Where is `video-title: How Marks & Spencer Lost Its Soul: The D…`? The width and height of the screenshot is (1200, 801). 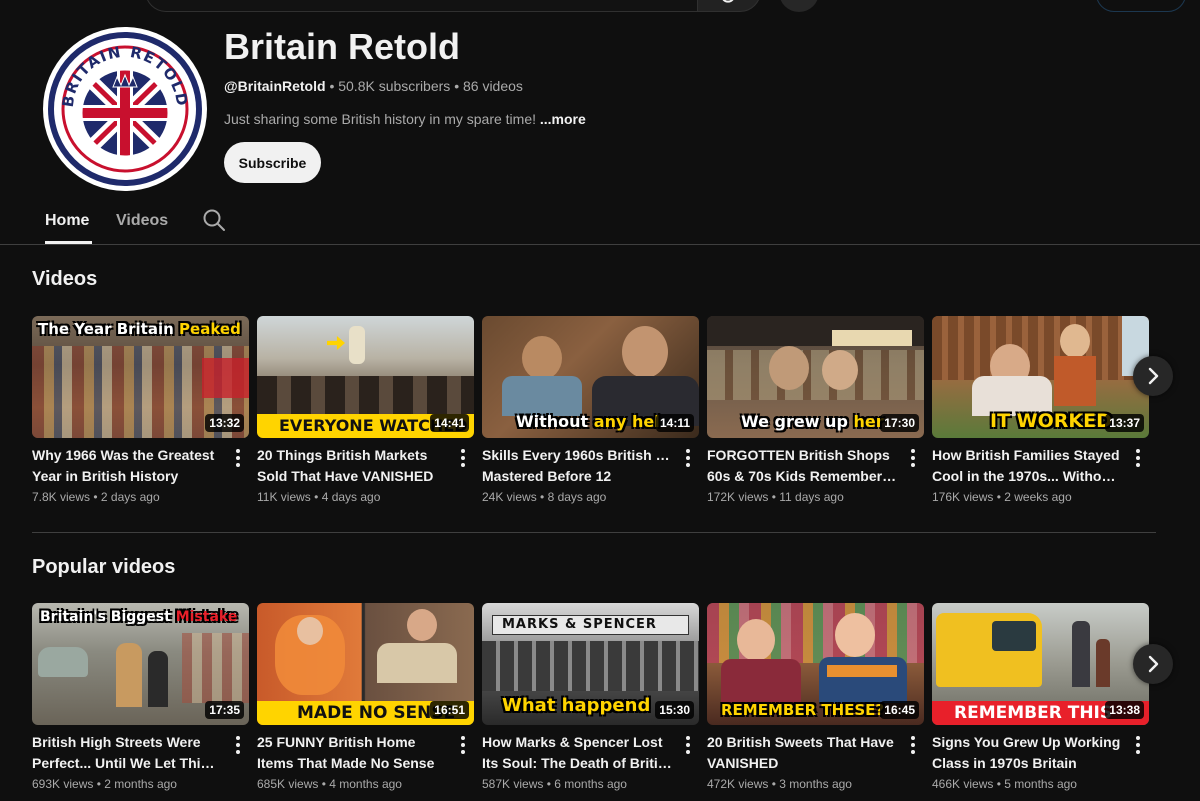
video-title: How Marks & Spencer Lost Its Soul: The D… is located at coordinates (577, 753).